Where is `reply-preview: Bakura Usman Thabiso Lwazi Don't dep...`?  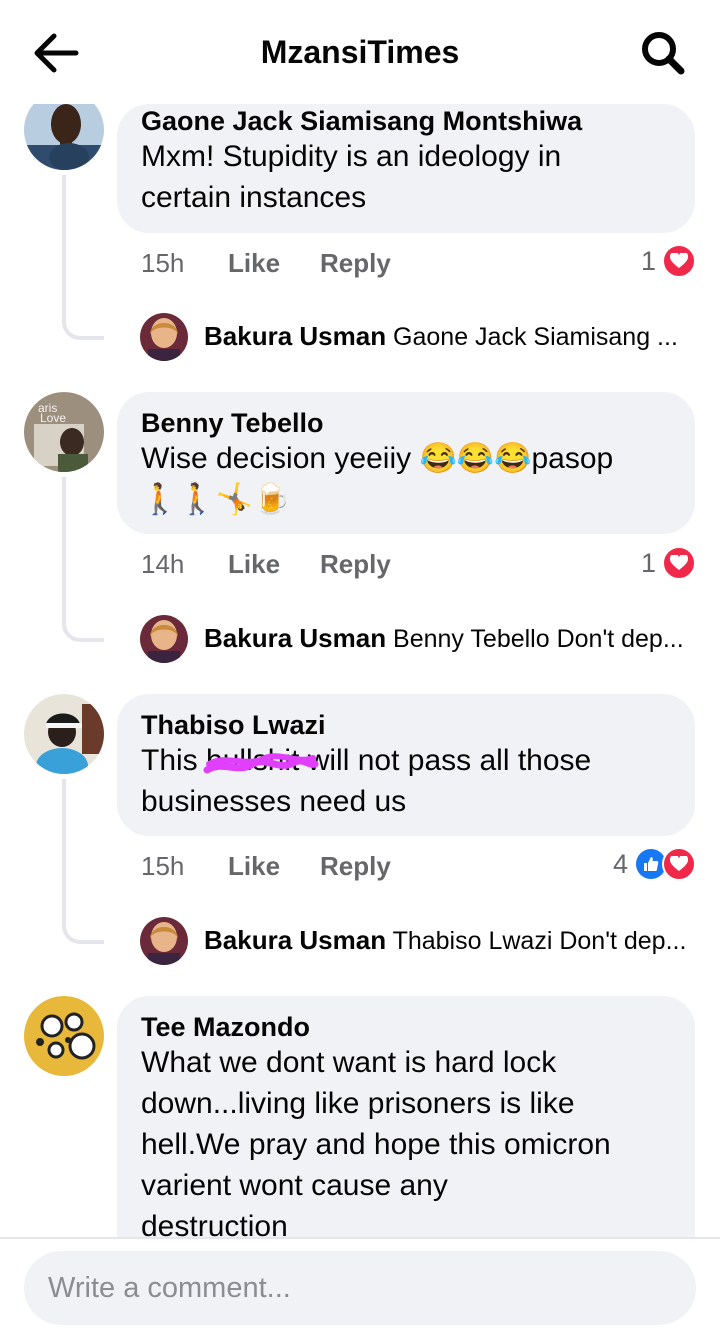
reply-preview: Bakura Usman Thabiso Lwazi Don't dep... is located at coordinates (420, 942).